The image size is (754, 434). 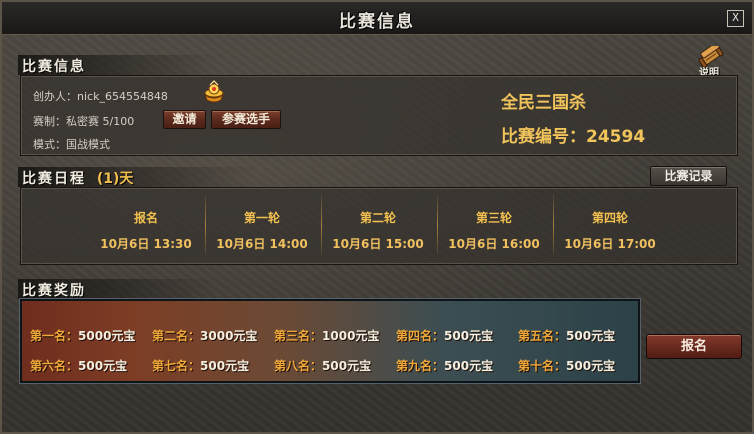 What do you see at coordinates (146, 244) in the screenshot?
I see `round-time: 10月6日 13:30` at bounding box center [146, 244].